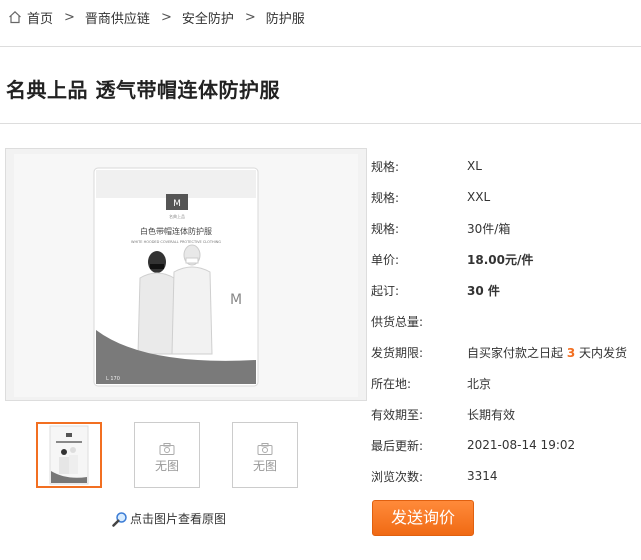  What do you see at coordinates (143, 90) in the screenshot?
I see `page-title: 名典上品 透气带帽连体防护服` at bounding box center [143, 90].